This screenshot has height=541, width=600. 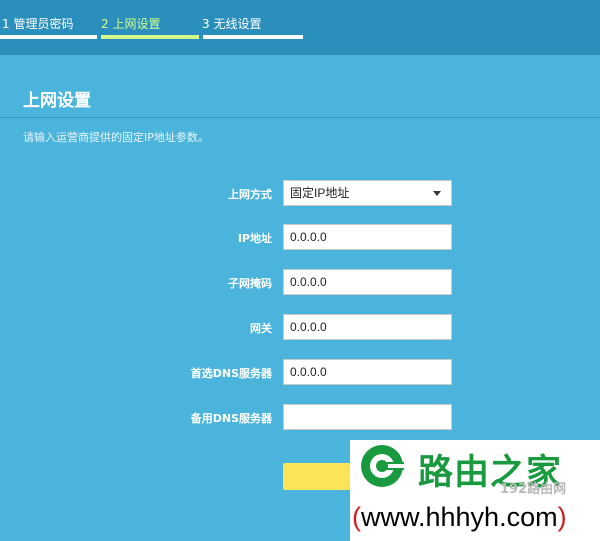 What do you see at coordinates (533, 489) in the screenshot?
I see `watermark-faint-text: 192路由网` at bounding box center [533, 489].